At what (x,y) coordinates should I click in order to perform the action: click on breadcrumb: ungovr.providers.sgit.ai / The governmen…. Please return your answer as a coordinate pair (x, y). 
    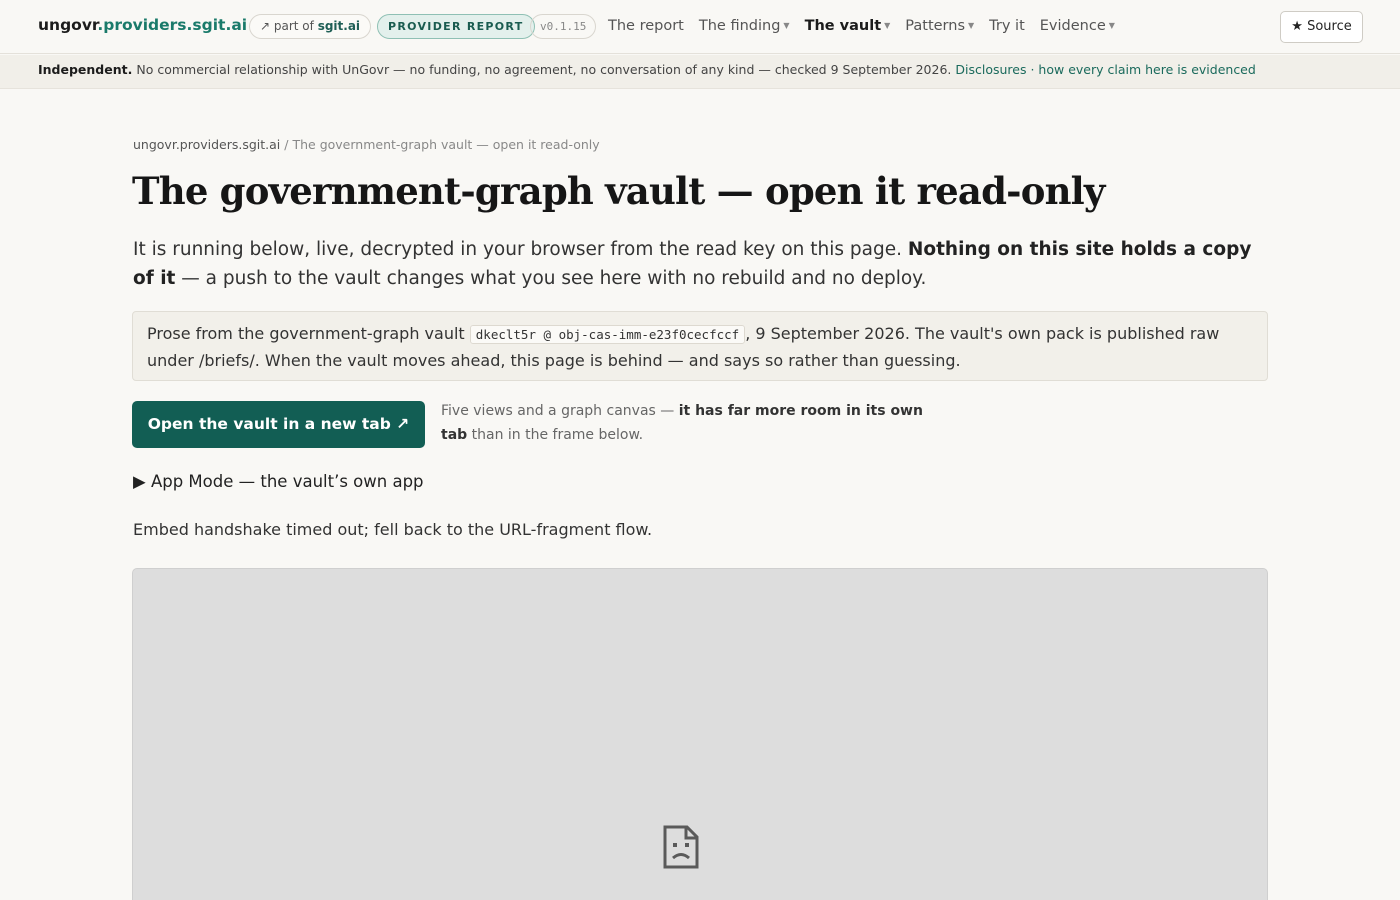
    Looking at the image, I should click on (366, 144).